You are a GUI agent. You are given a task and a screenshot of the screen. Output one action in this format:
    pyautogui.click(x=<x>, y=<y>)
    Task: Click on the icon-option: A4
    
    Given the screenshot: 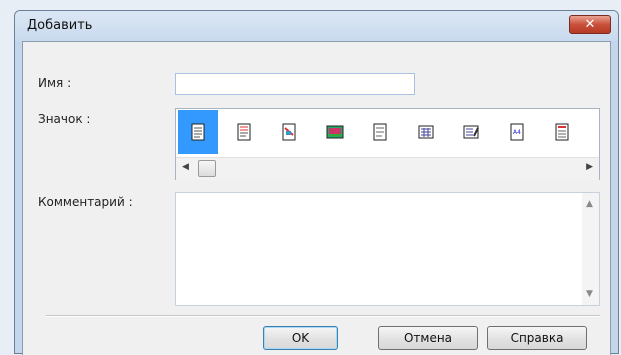 What is the action you would take?
    pyautogui.click(x=517, y=132)
    